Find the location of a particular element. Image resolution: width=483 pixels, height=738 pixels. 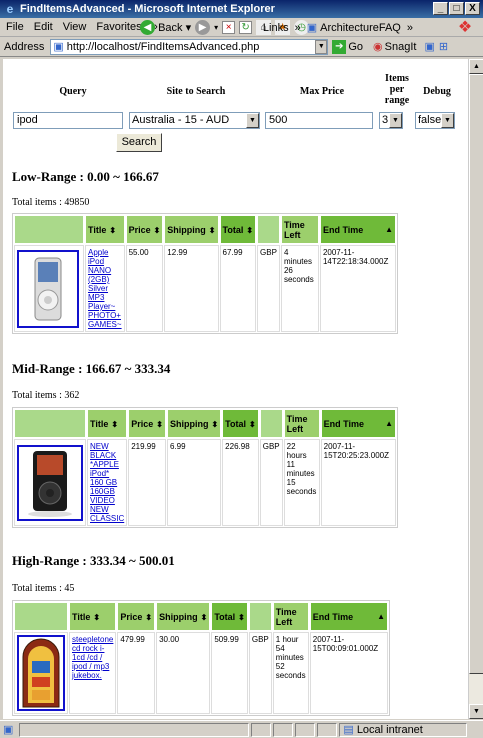

status-bar: ▣ ▤ Local intranet is located at coordinates (241, 729).